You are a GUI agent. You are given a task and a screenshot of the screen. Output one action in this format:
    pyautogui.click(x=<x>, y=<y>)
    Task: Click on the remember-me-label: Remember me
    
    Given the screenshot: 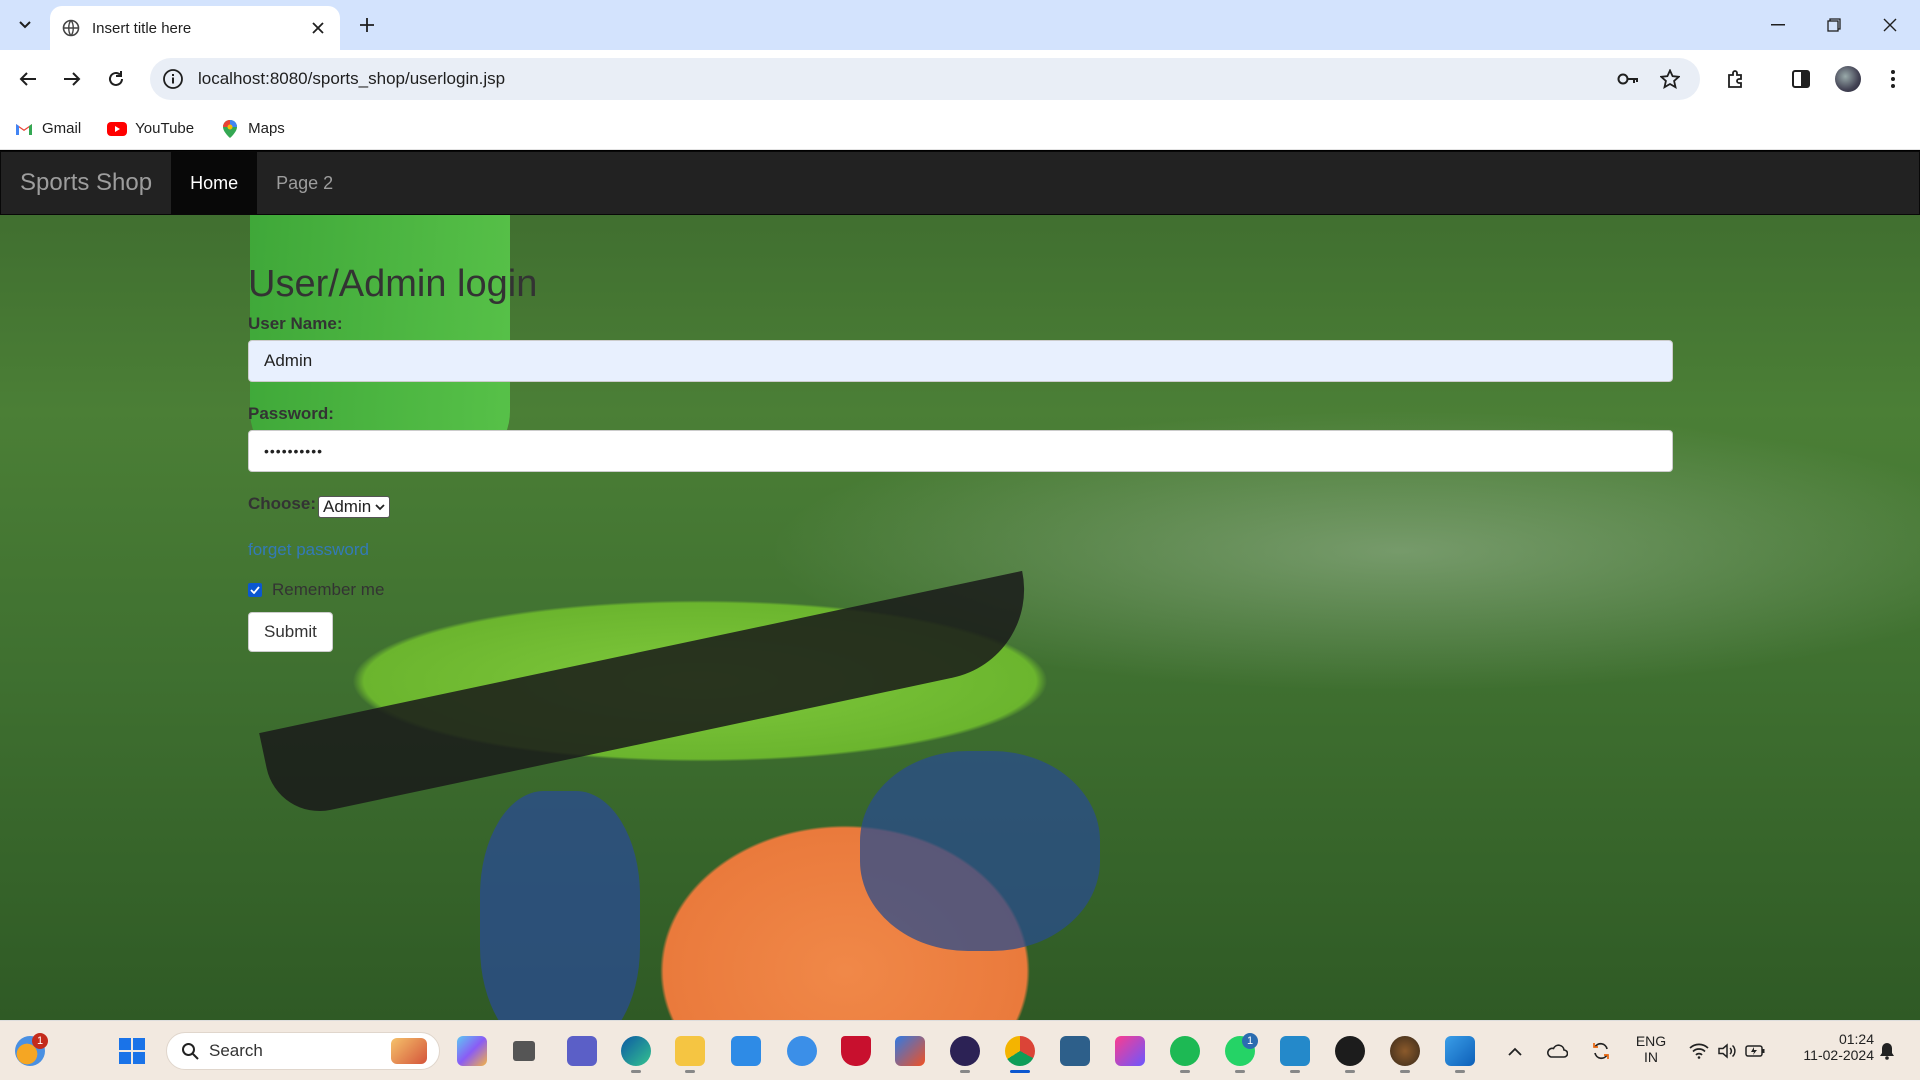 What is the action you would take?
    pyautogui.click(x=328, y=589)
    